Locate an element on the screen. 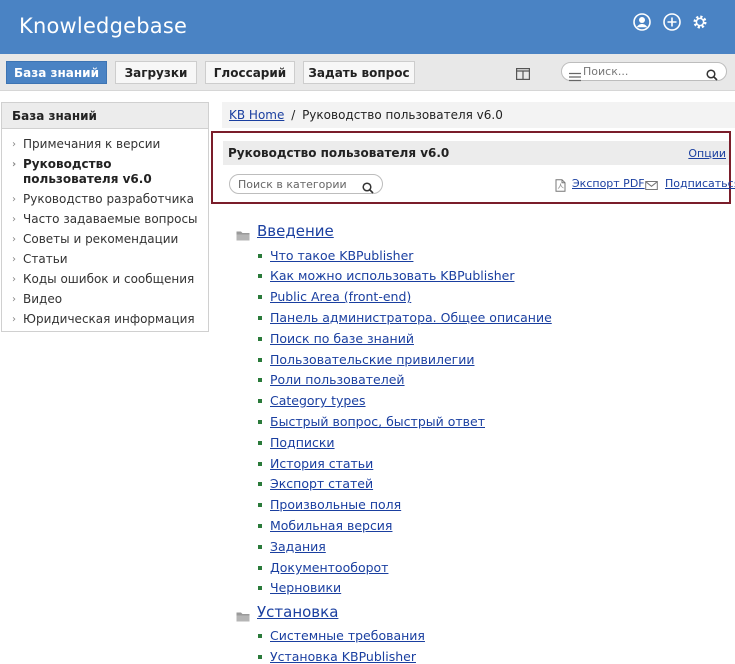  article-link: Документооборот is located at coordinates (329, 567).